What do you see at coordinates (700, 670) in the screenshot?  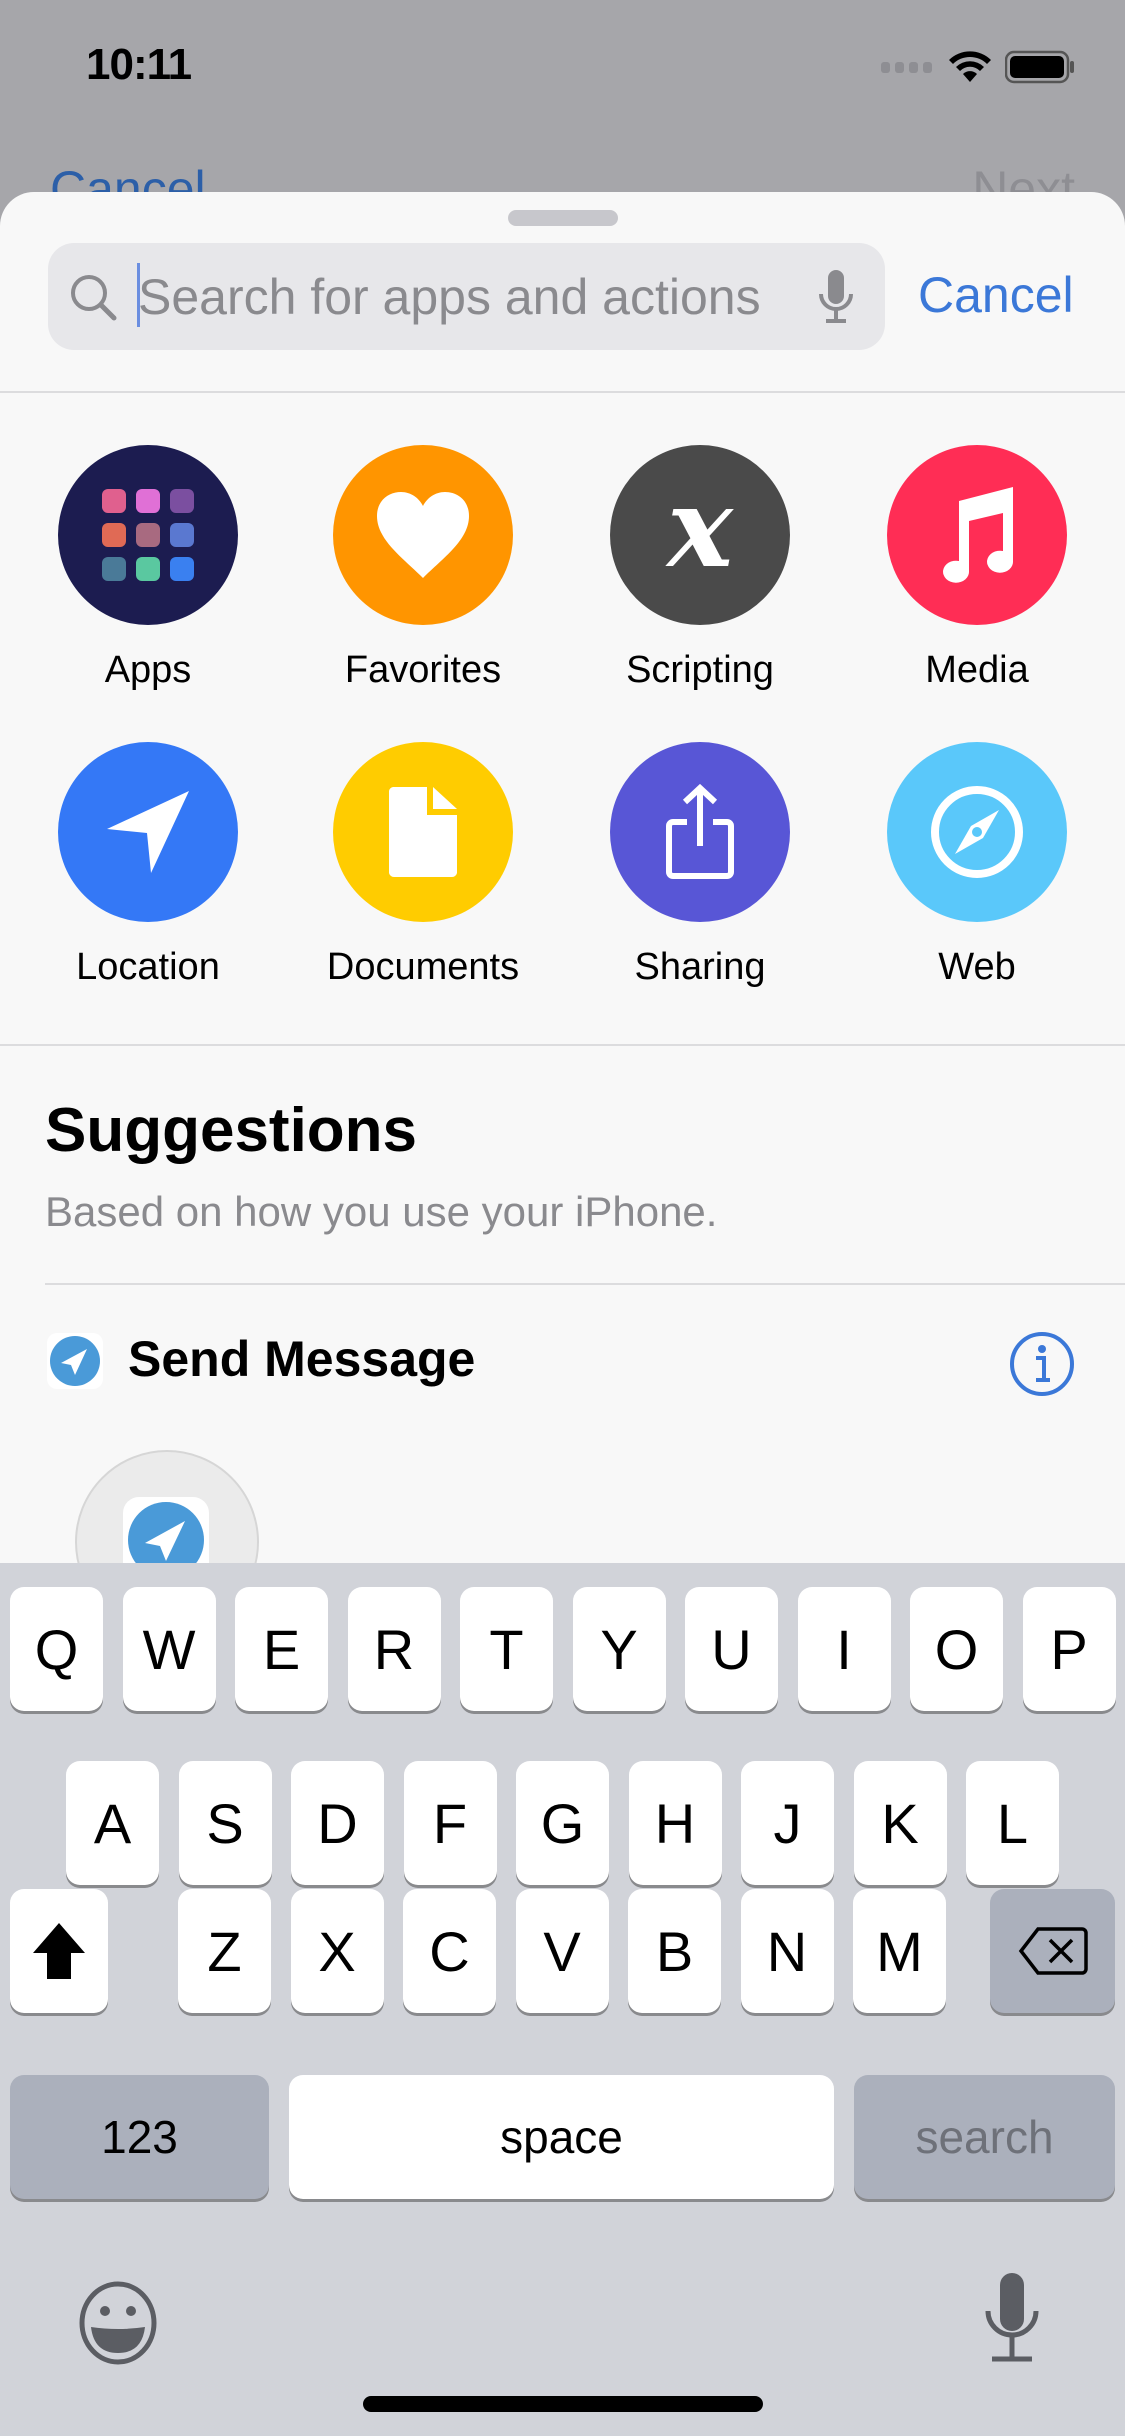 I see `category-label: Scripting` at bounding box center [700, 670].